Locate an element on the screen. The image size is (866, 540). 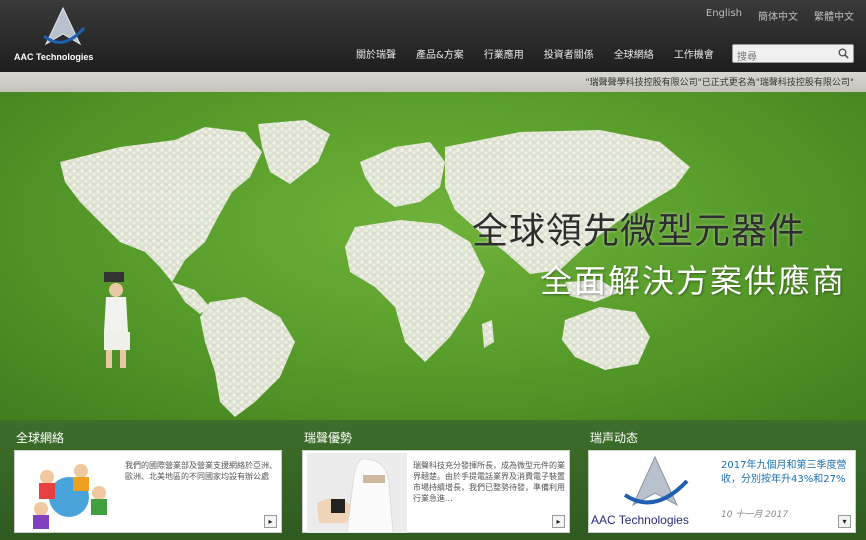
panel-title: 瑞声动态 is located at coordinates (614, 438).